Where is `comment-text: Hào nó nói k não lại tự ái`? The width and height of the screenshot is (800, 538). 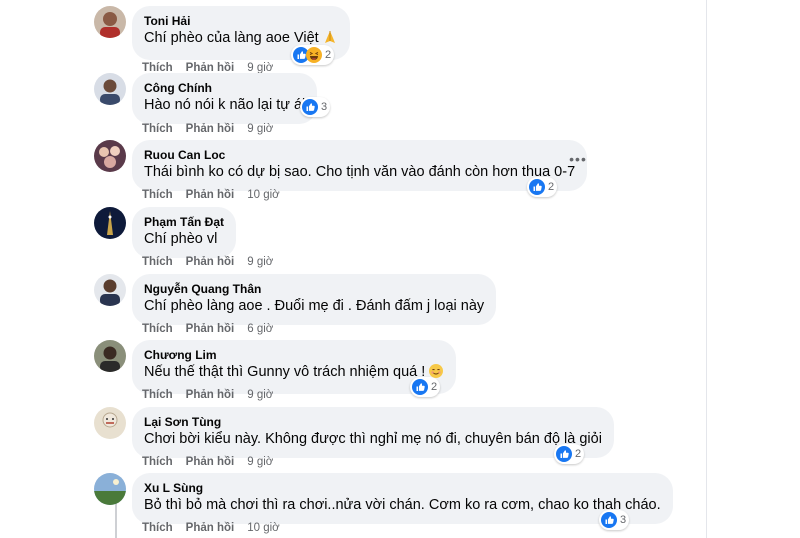
comment-text: Hào nó nói k não lại tự ái is located at coordinates (225, 105).